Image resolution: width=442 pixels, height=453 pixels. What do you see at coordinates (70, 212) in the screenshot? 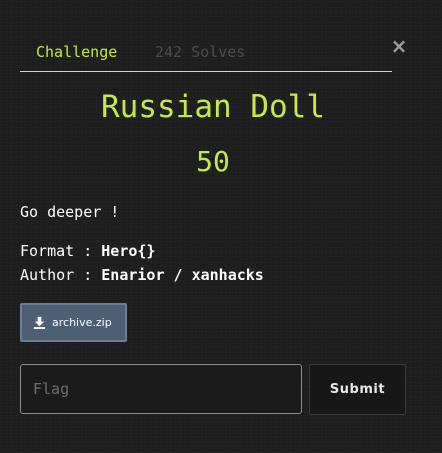
I see `challenge-description: Go deeper !` at bounding box center [70, 212].